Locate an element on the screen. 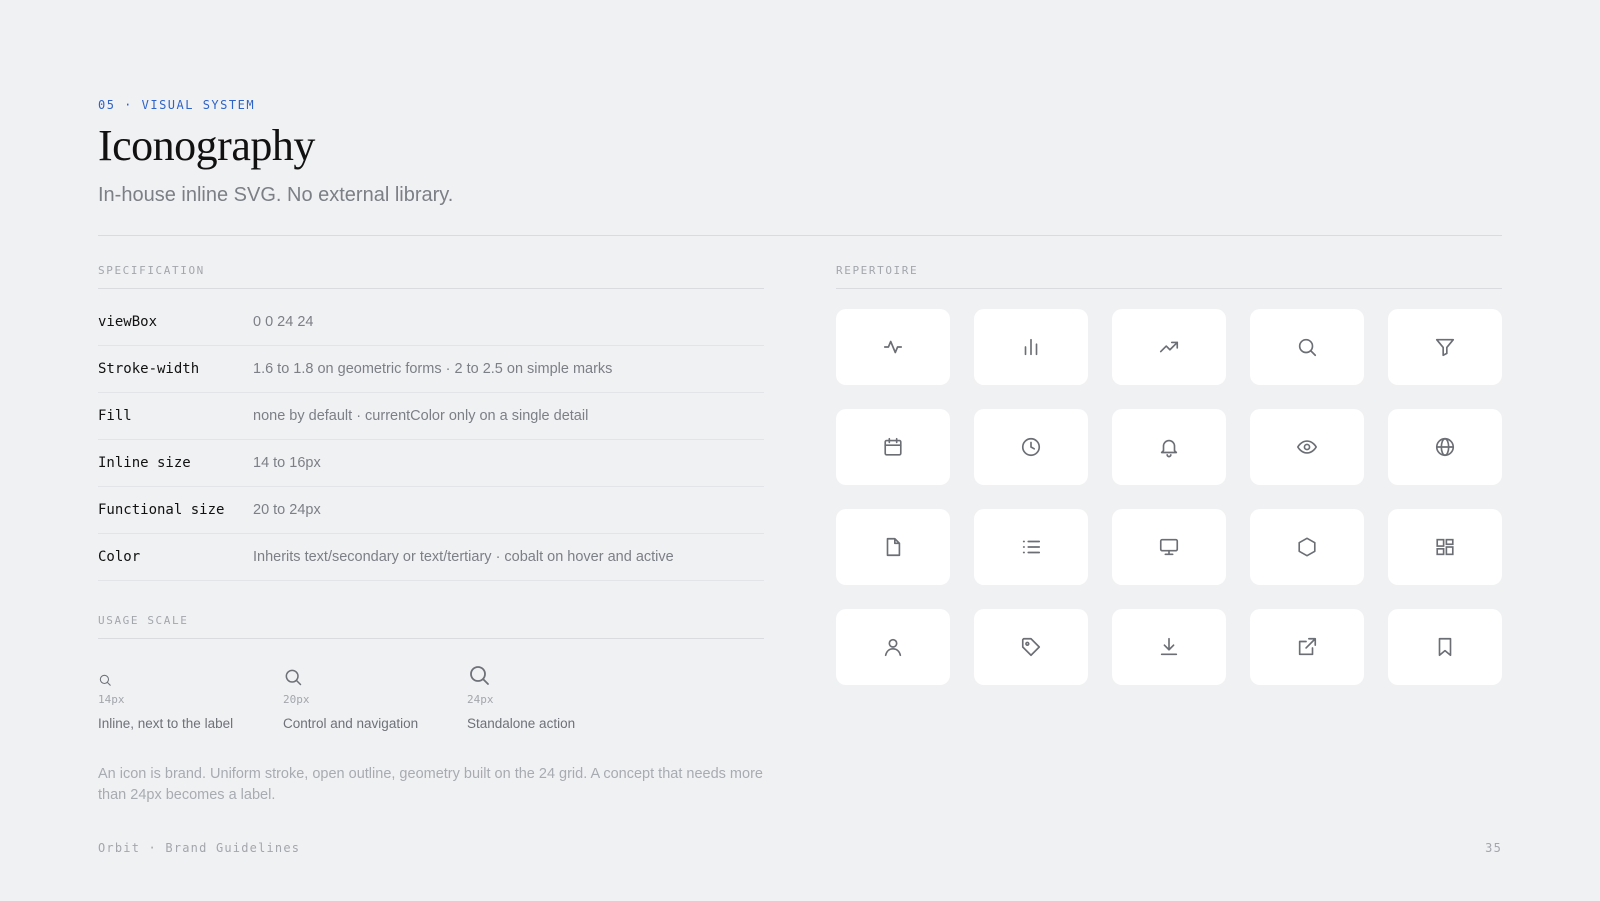 This screenshot has height=901, width=1600. spec-key: Inline size is located at coordinates (144, 463).